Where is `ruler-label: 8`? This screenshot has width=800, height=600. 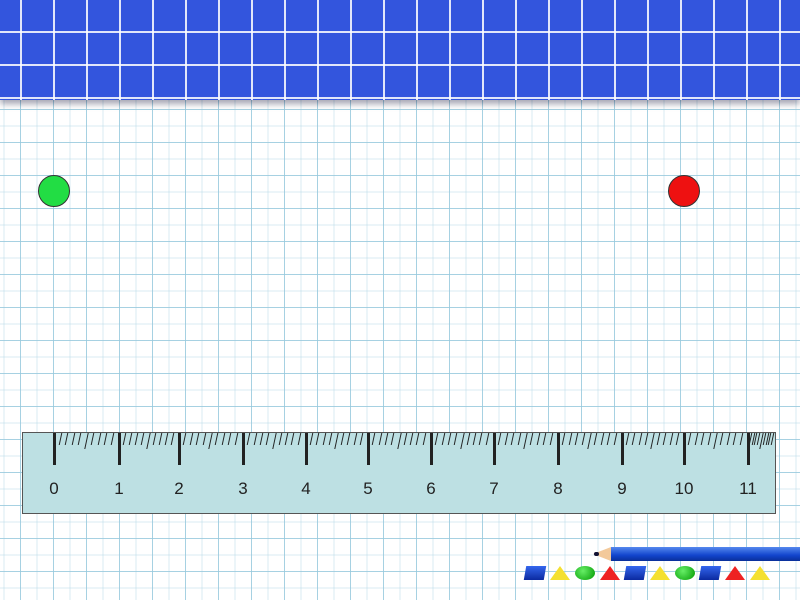 ruler-label: 8 is located at coordinates (558, 488).